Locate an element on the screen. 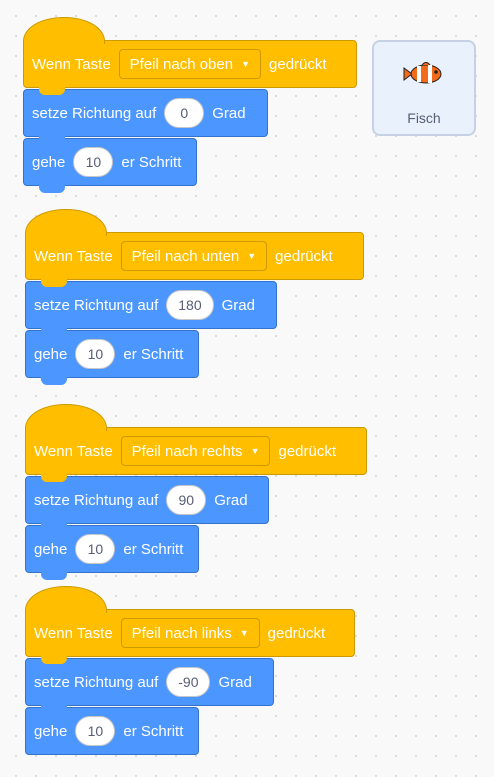  when-key-pressed-block: Wenn Taste Pfeil nach rechts ▼ gedrückt is located at coordinates (196, 443).